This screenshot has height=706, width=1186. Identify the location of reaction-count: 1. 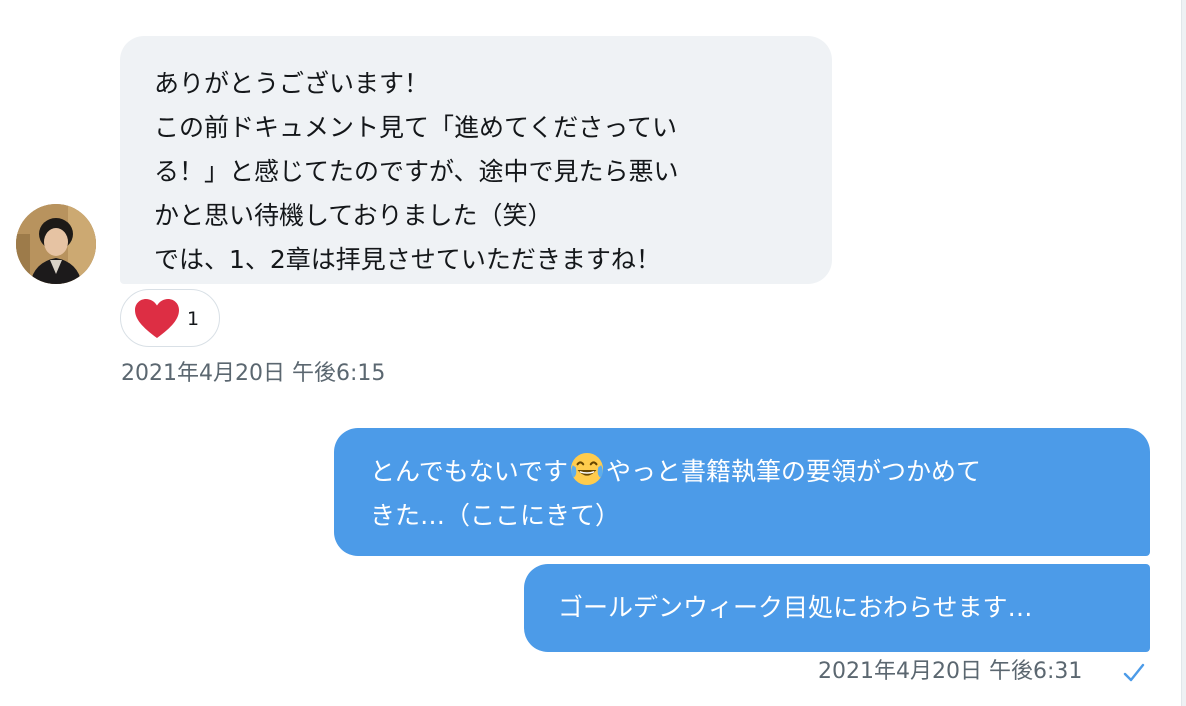
(193, 319).